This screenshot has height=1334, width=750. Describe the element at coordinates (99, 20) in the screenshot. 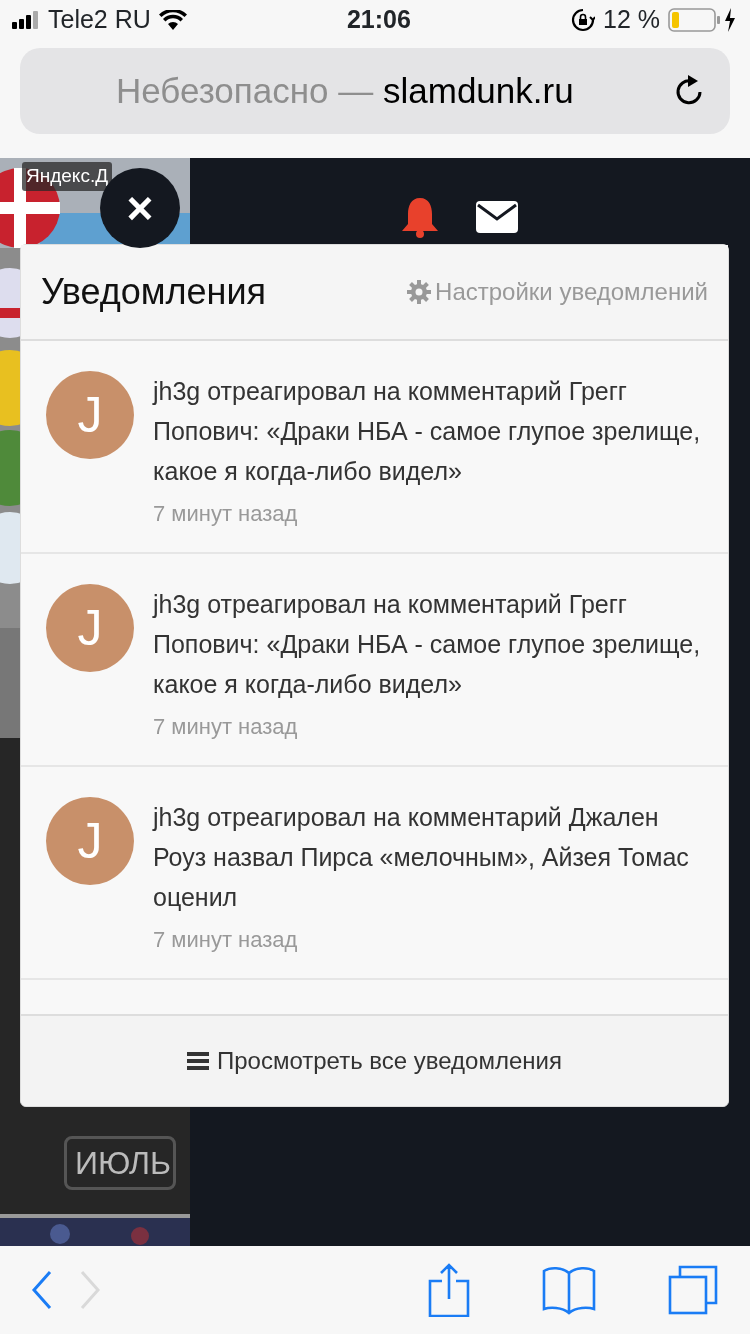

I see `carrier-name: Tele2 RU` at that location.